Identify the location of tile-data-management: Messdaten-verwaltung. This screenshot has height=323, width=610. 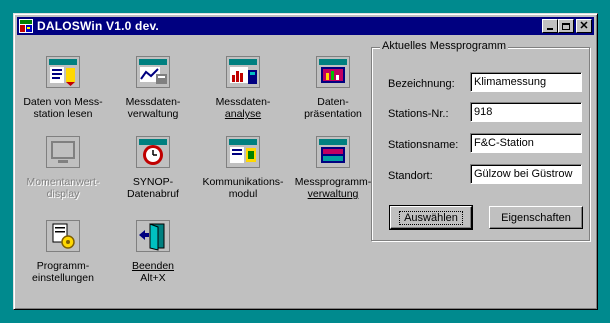
(153, 88).